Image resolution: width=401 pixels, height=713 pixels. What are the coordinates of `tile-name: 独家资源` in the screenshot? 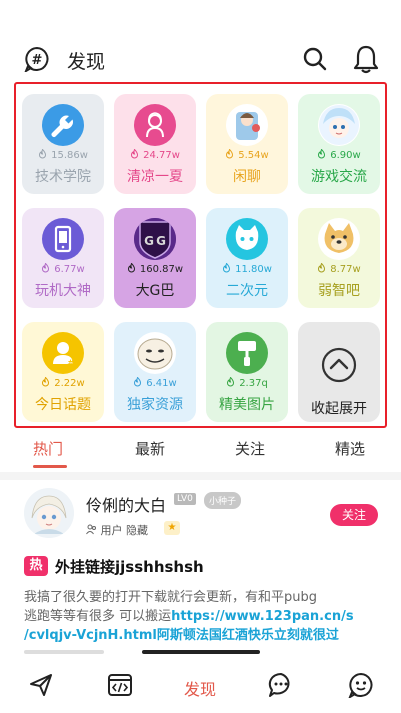 It's located at (155, 405).